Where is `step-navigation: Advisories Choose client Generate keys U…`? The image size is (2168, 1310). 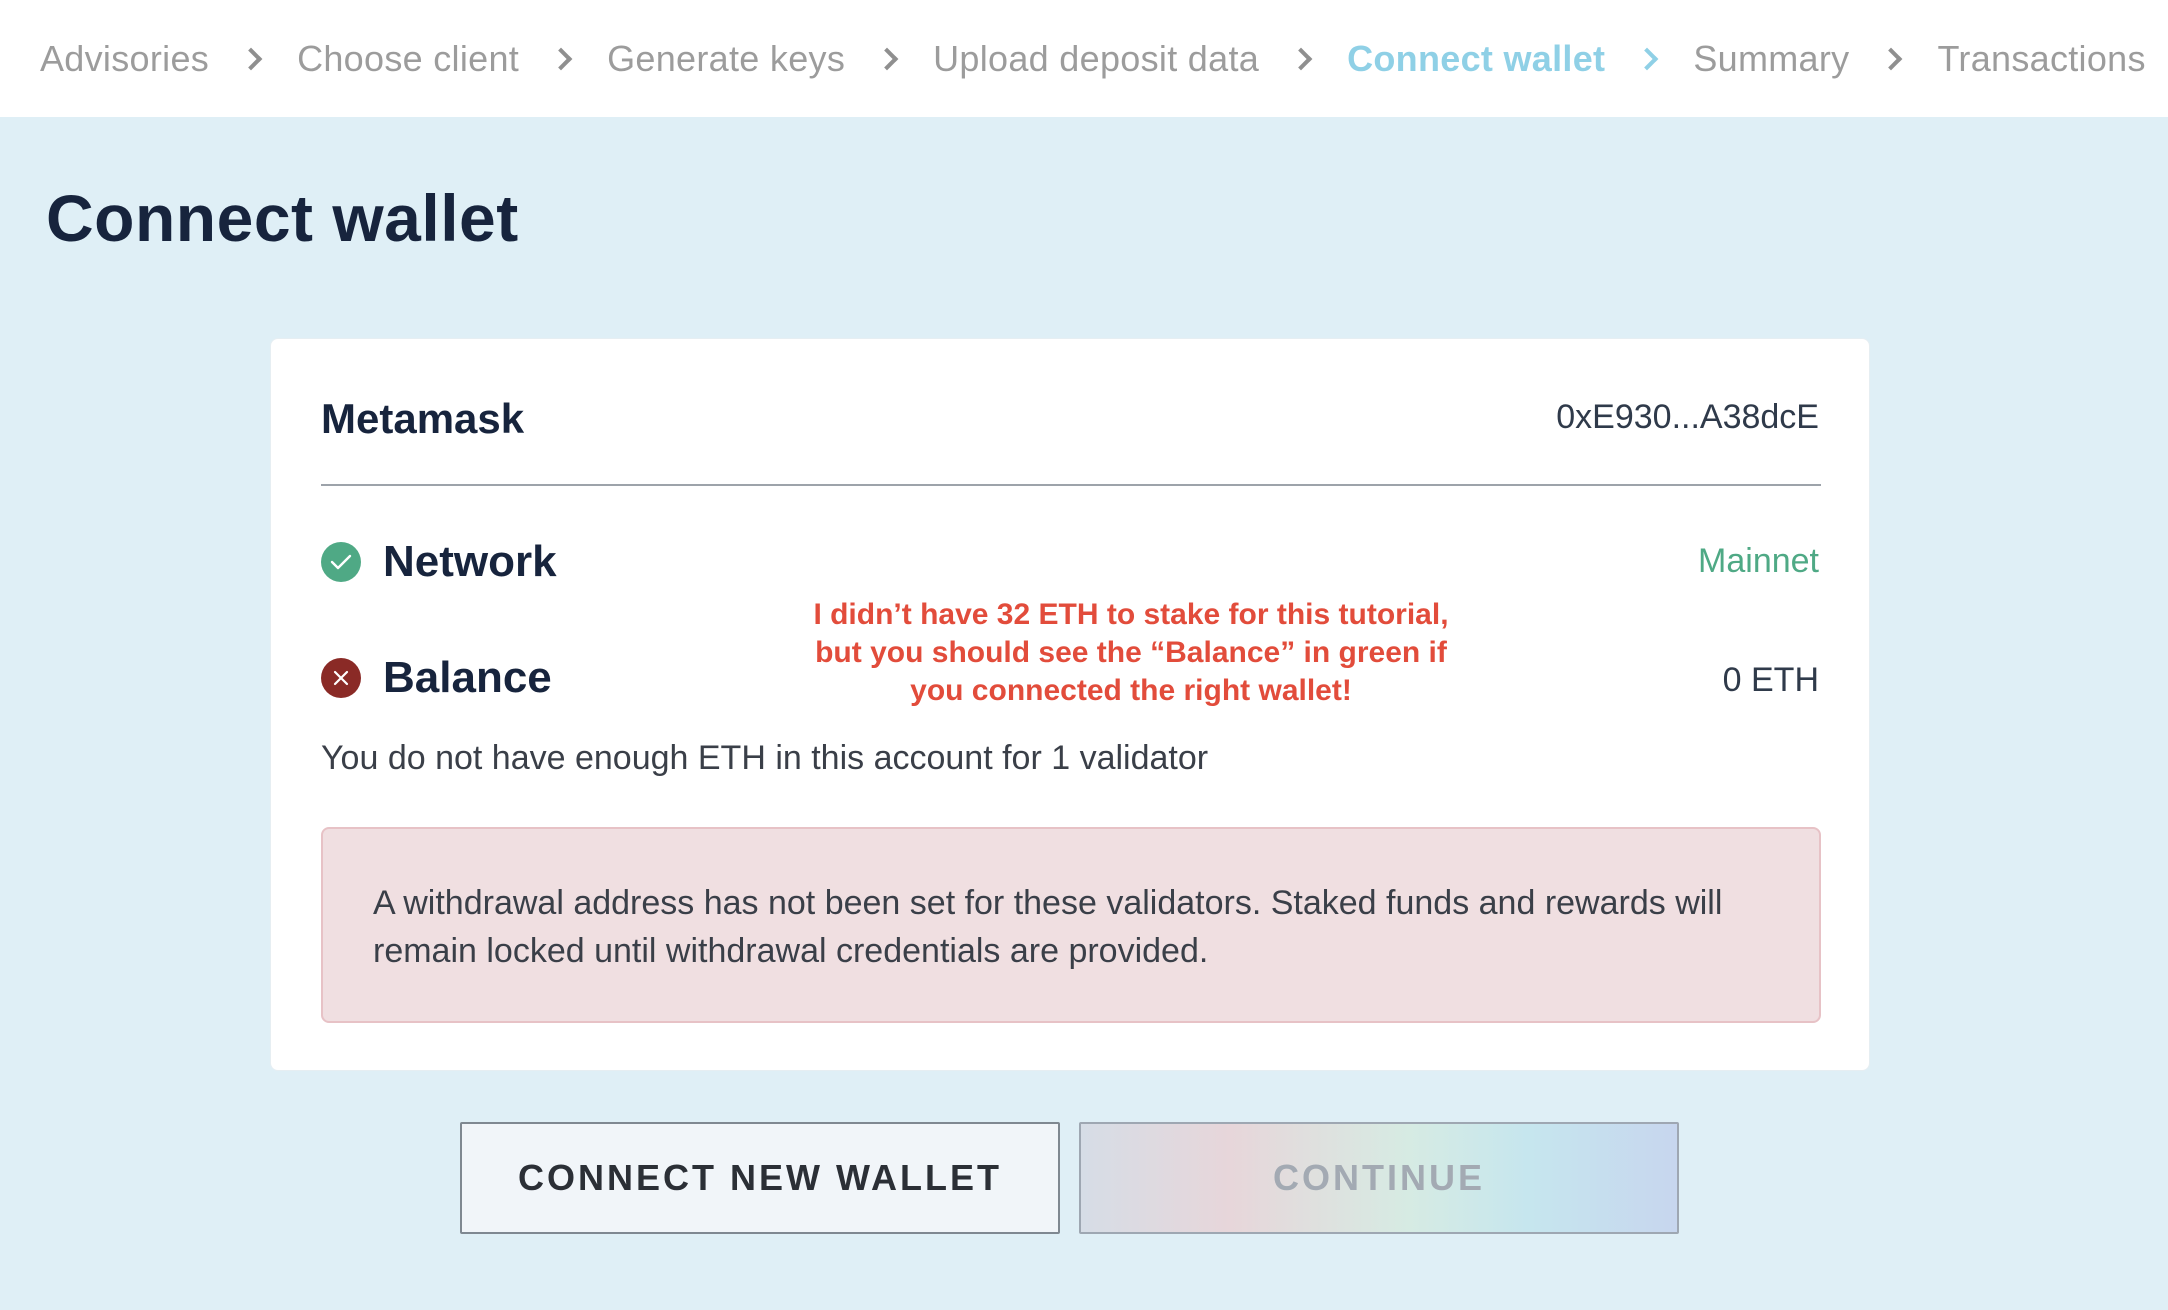
step-navigation: Advisories Choose client Generate keys U… is located at coordinates (1084, 58).